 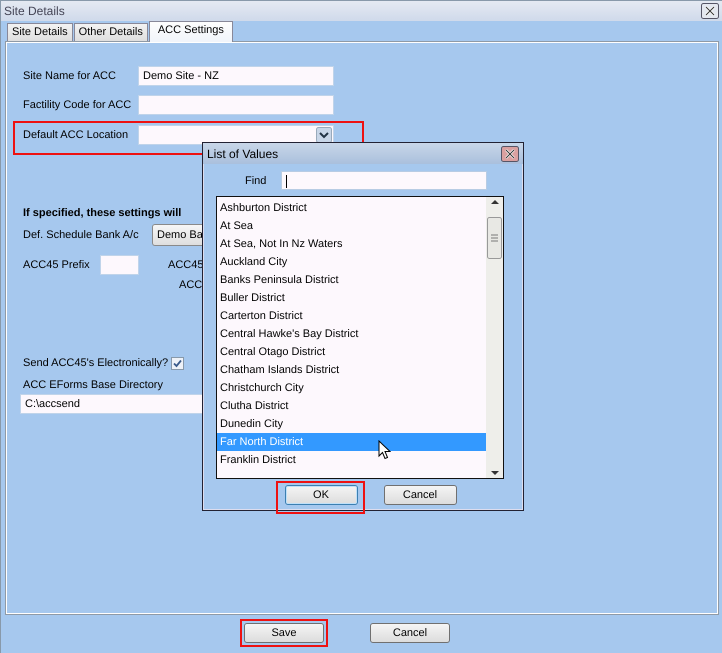 I want to click on scrollbar, so click(x=494, y=337).